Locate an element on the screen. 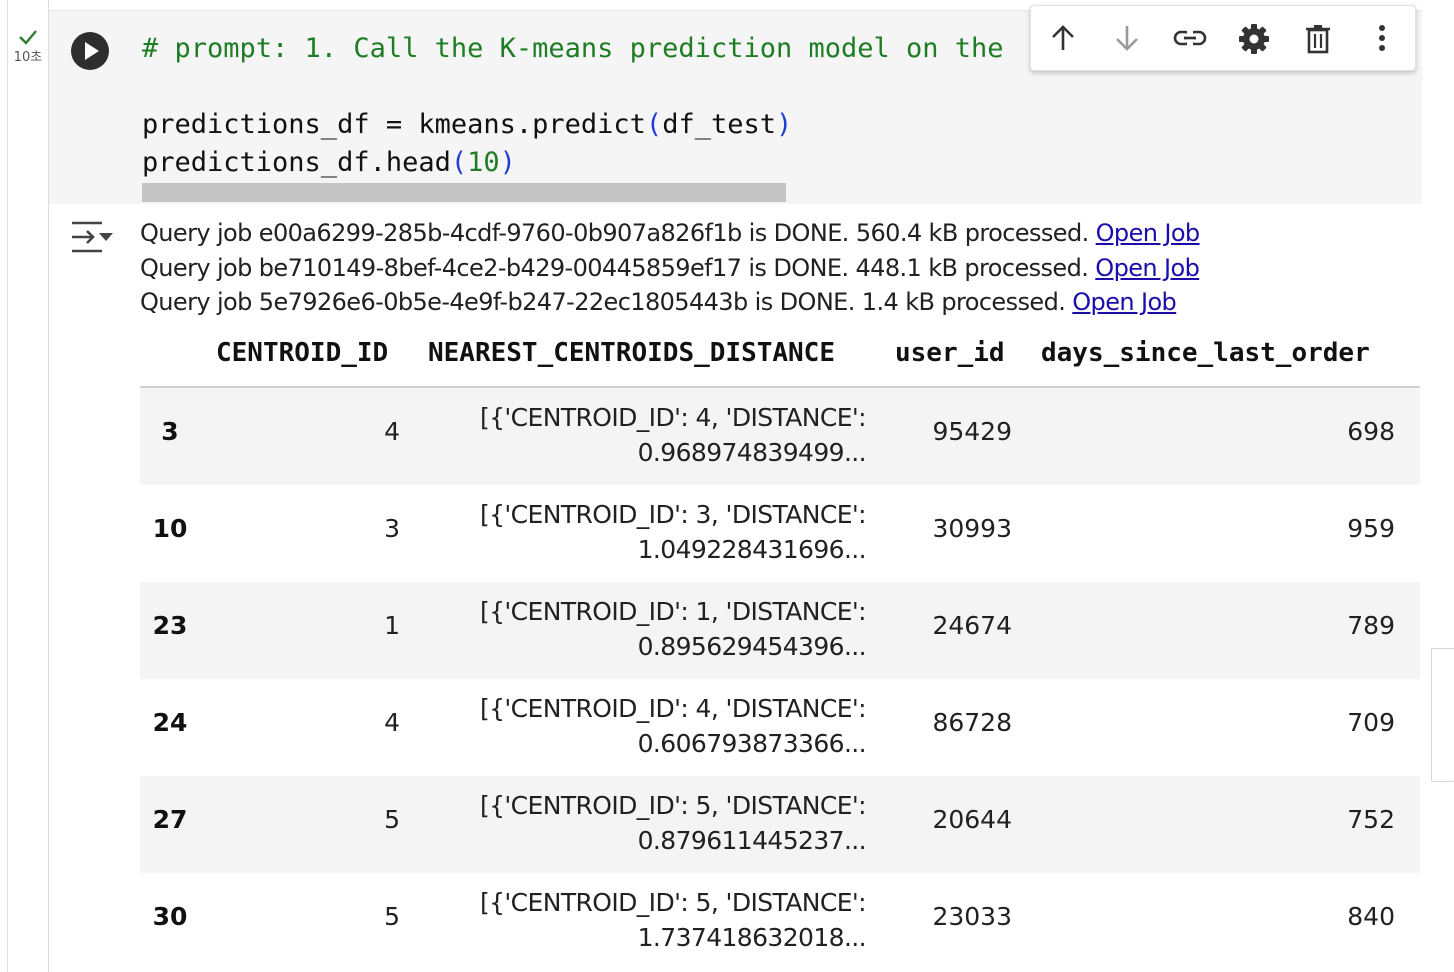 Image resolution: width=1454 pixels, height=972 pixels. link-icon is located at coordinates (1190, 38).